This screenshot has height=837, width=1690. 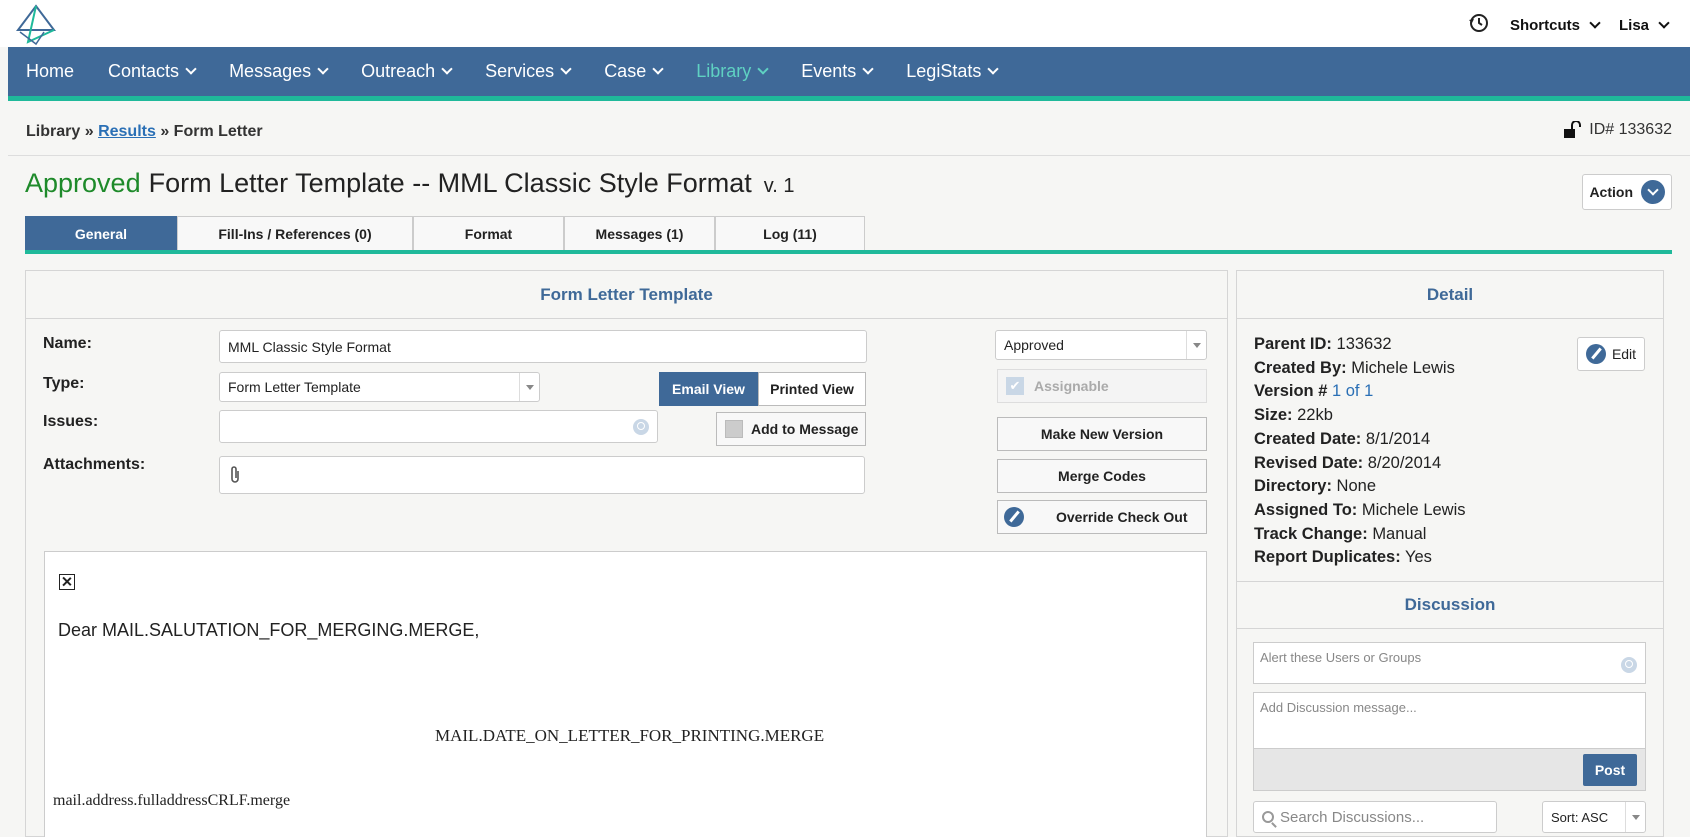 I want to click on add-to-message-label: Add to Message, so click(x=805, y=429).